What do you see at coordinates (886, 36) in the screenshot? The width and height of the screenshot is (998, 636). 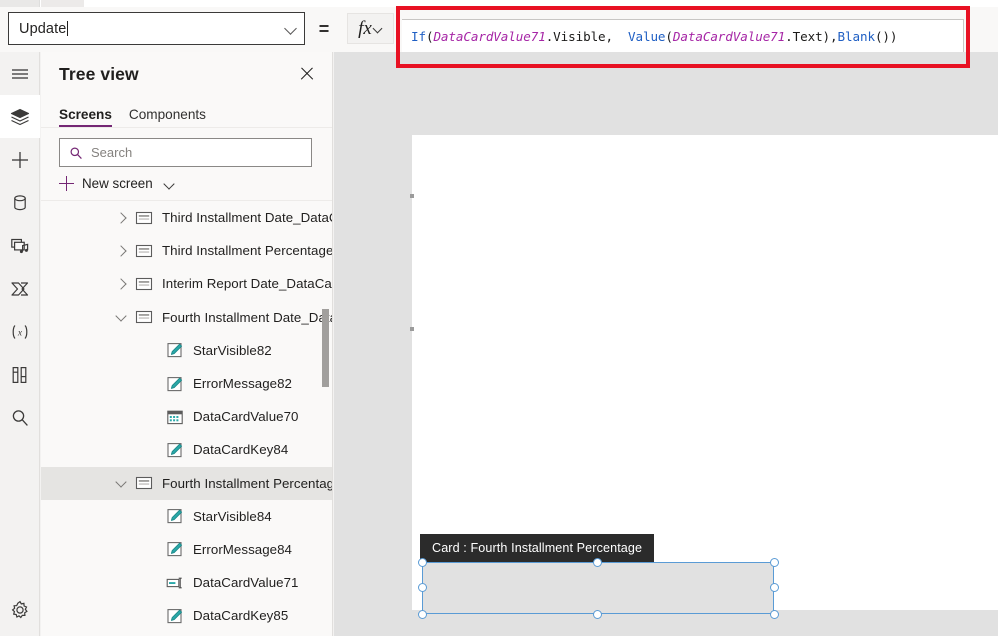 I see `formula-token: ())` at bounding box center [886, 36].